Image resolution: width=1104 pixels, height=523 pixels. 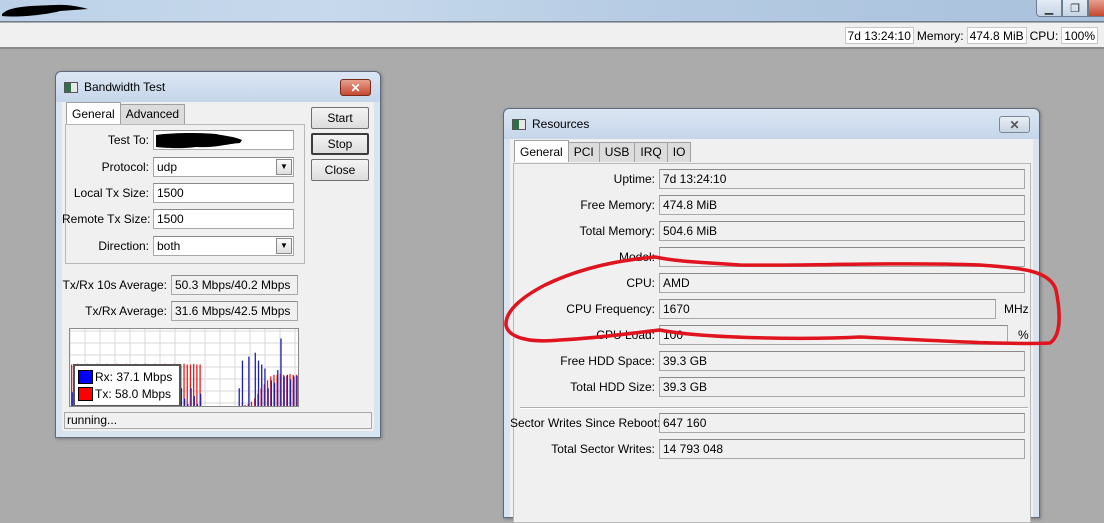 What do you see at coordinates (640, 283) in the screenshot?
I see `resource-label: CPU:` at bounding box center [640, 283].